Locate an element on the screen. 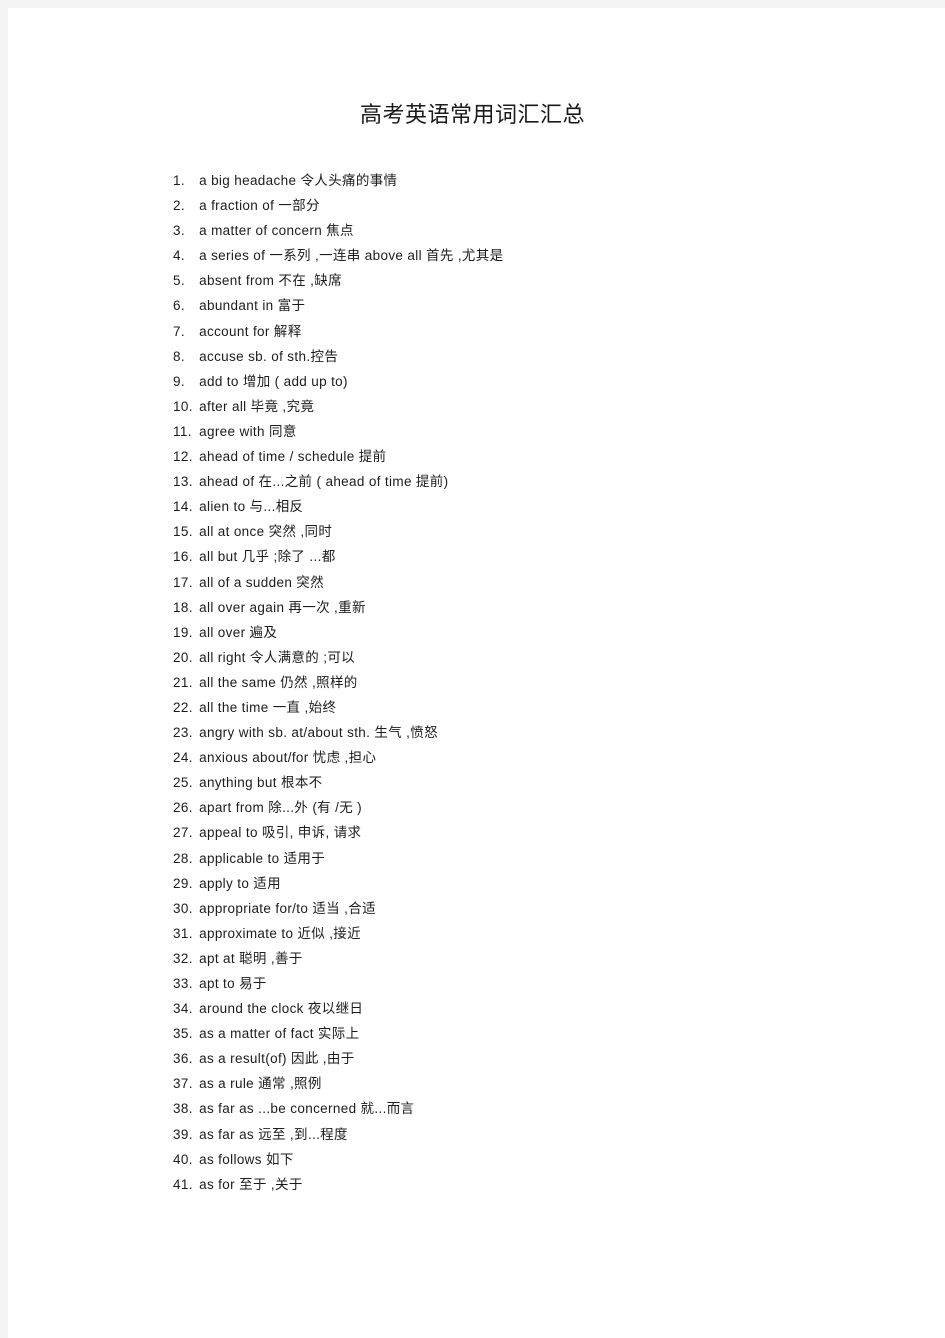 The width and height of the screenshot is (945, 1338). vocab-entry: 32. apt at 聪明 ,善于 is located at coordinates (543, 958).